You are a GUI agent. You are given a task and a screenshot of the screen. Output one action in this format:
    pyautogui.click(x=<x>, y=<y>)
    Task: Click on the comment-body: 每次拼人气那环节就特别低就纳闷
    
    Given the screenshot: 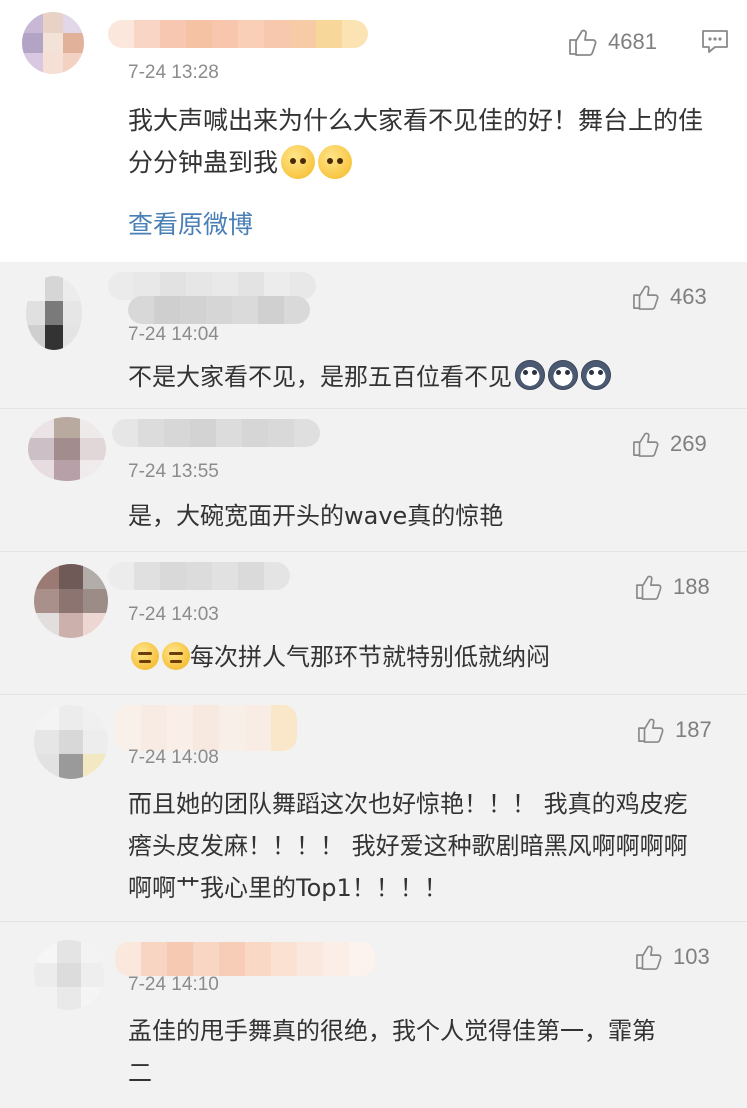 What is the action you would take?
    pyautogui.click(x=370, y=657)
    